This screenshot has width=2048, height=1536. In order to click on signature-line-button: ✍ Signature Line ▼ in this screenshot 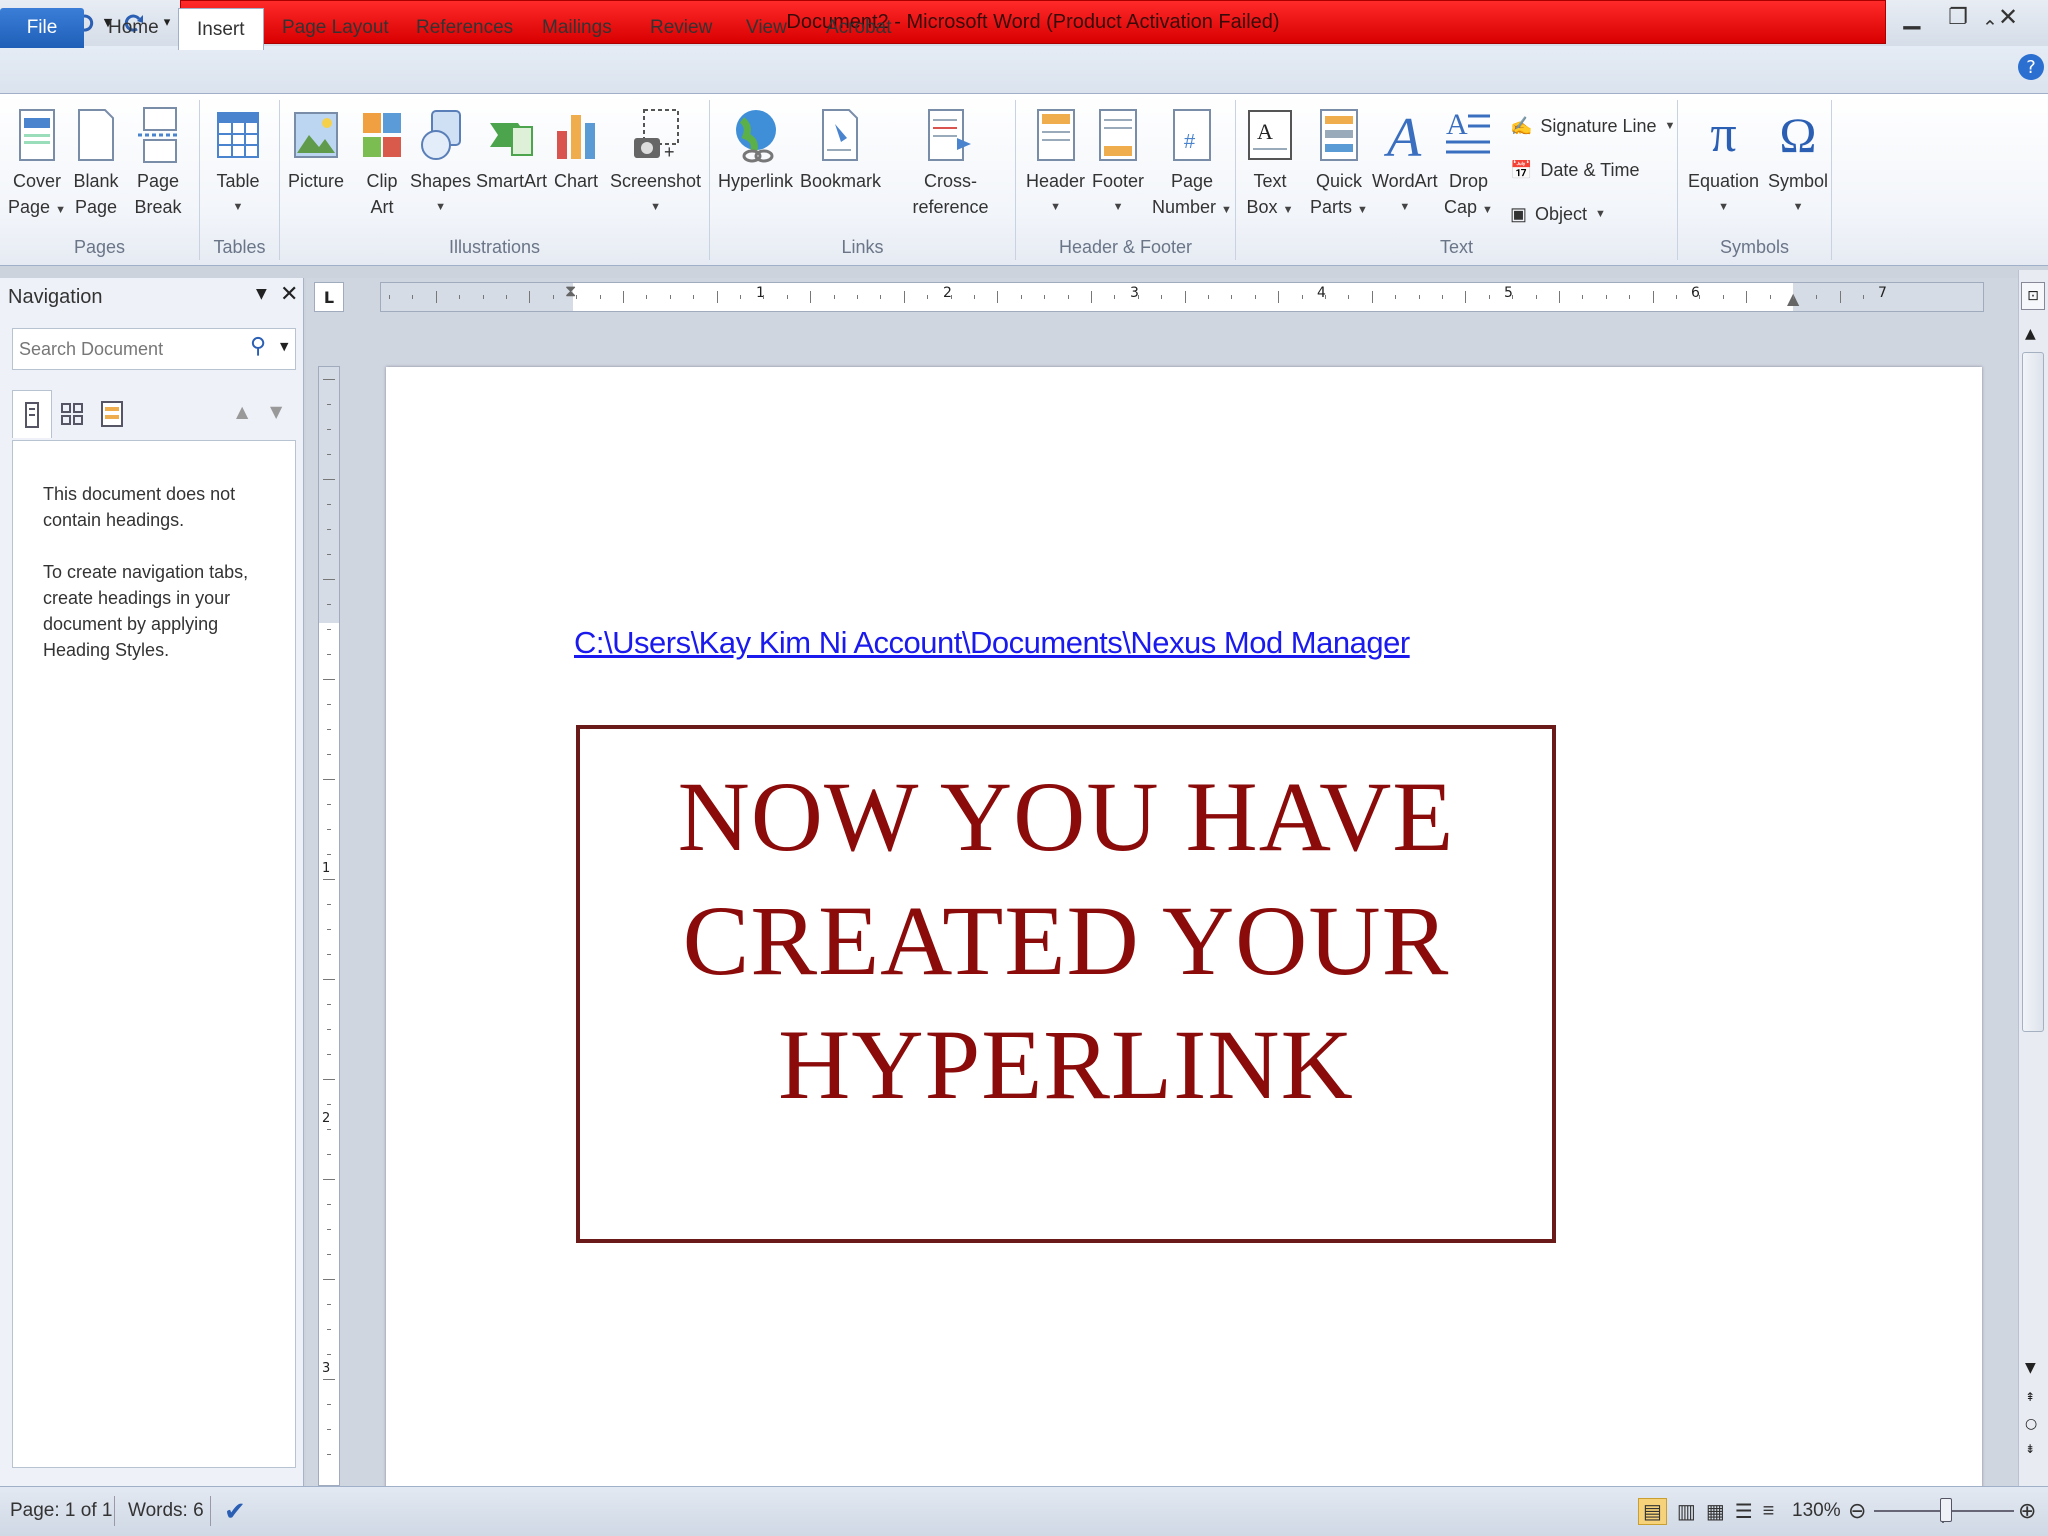, I will do `click(1592, 126)`.